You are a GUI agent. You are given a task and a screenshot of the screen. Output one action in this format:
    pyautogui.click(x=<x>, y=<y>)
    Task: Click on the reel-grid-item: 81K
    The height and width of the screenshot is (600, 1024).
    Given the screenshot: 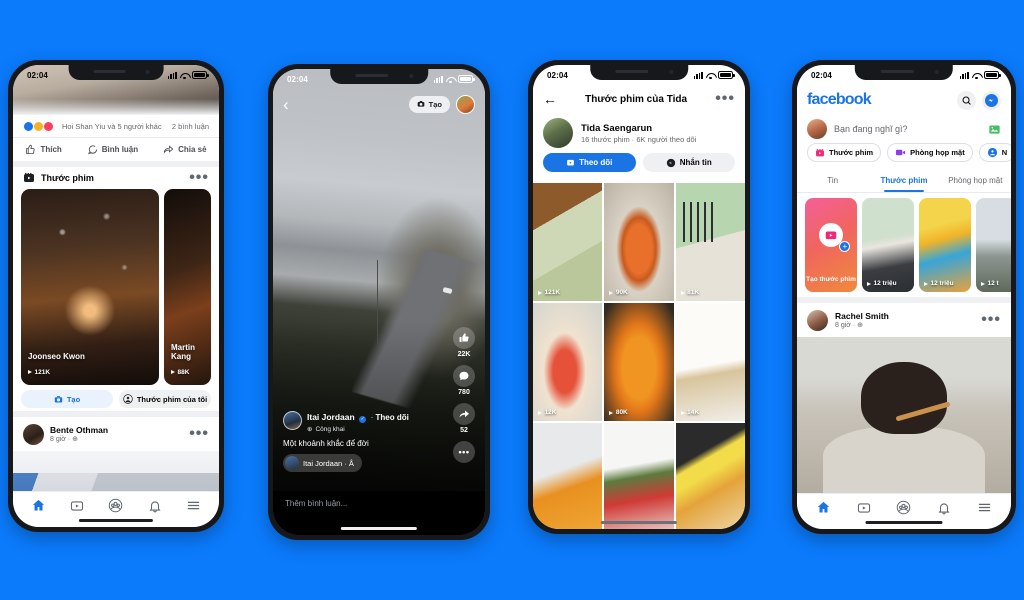 What is the action you would take?
    pyautogui.click(x=710, y=242)
    